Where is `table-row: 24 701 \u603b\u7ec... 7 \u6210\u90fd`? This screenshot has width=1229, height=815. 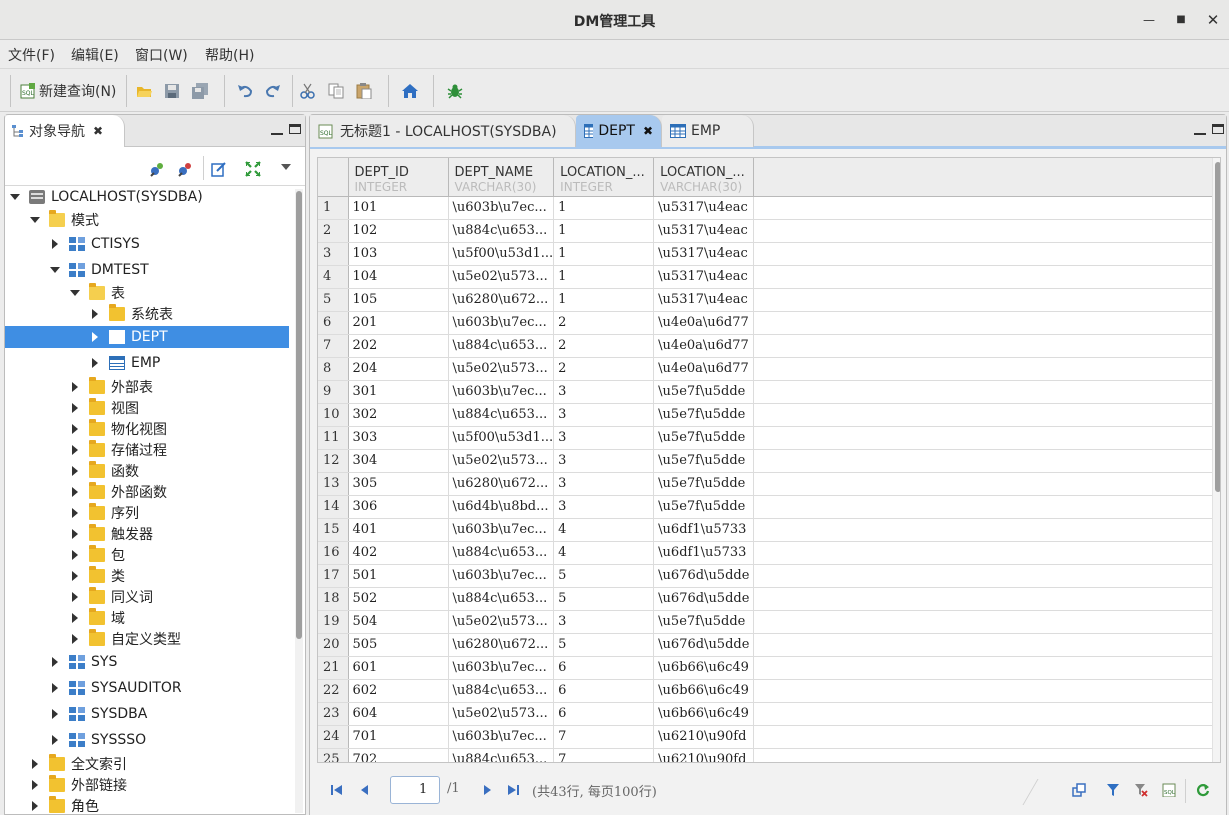 table-row: 24 701 \u603b\u7ec... 7 \u6210\u90fd is located at coordinates (767, 737).